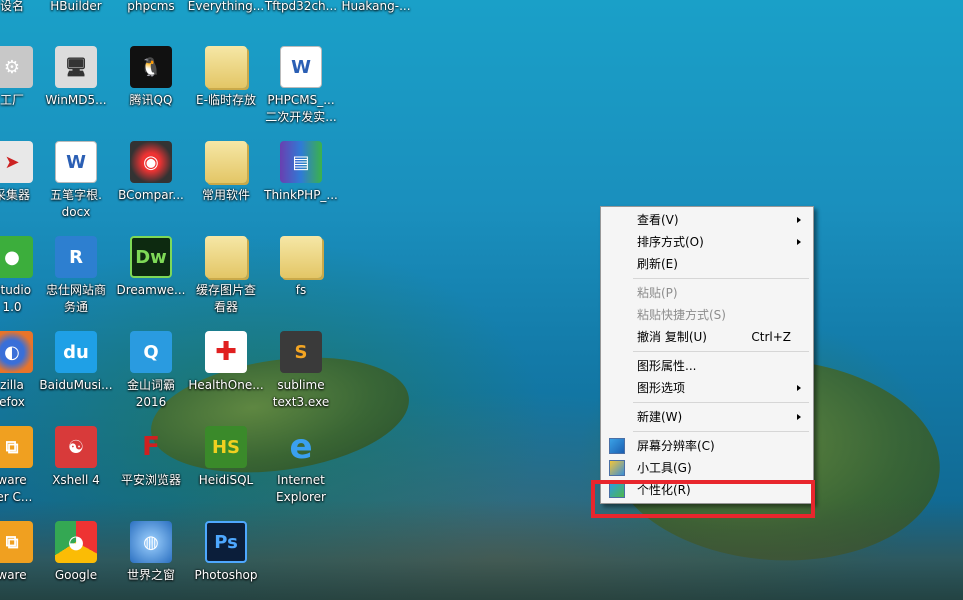  I want to click on gadgets-icon, so click(617, 468).